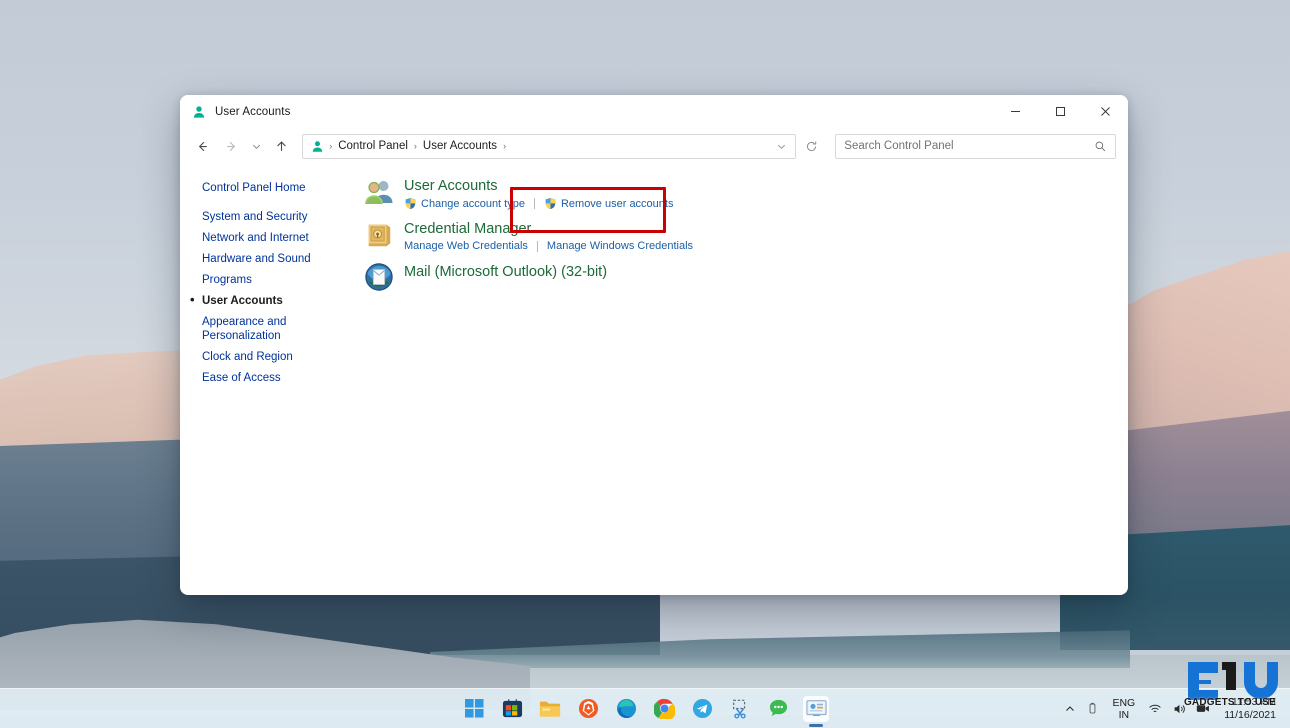 This screenshot has width=1290, height=728. I want to click on microsoft-edge-icon, so click(626, 709).